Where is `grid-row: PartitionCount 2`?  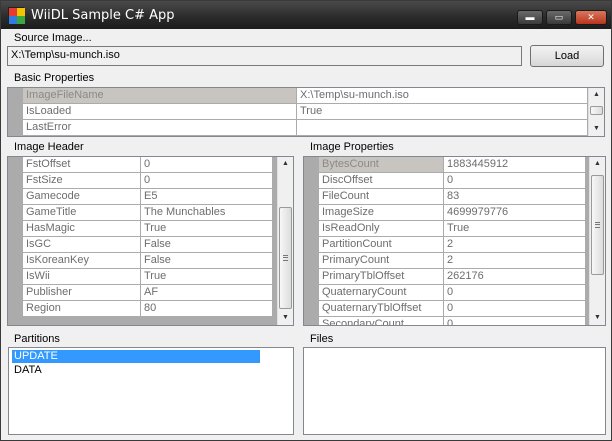
grid-row: PartitionCount 2 is located at coordinates (446, 245).